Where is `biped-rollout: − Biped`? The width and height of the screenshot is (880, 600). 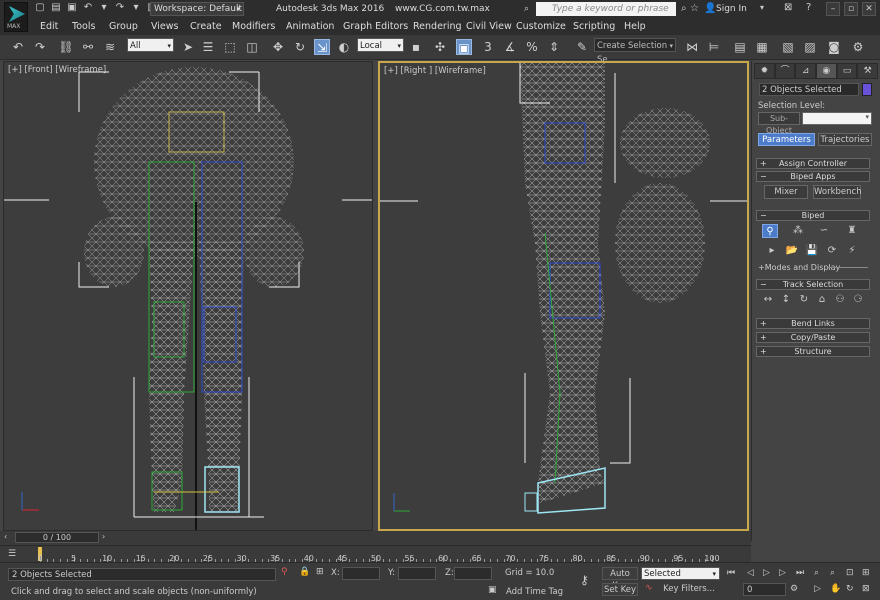
biped-rollout: − Biped is located at coordinates (813, 215).